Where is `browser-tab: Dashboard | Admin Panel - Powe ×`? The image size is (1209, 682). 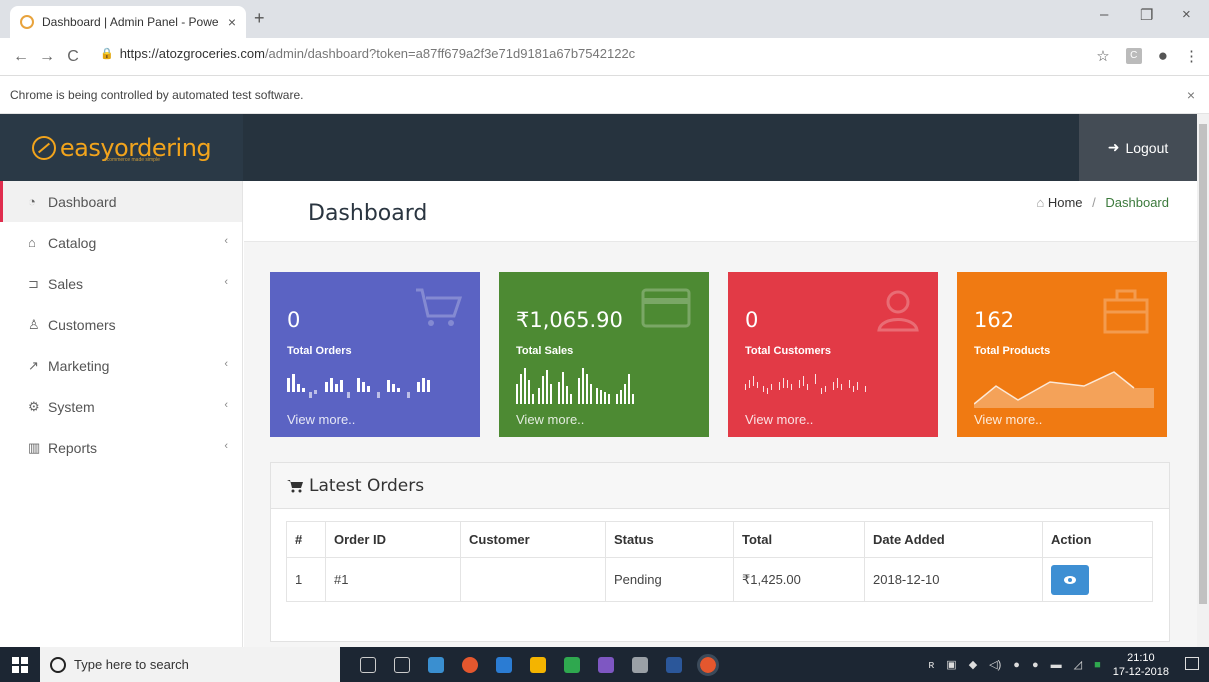
browser-tab: Dashboard | Admin Panel - Powe × is located at coordinates (128, 22).